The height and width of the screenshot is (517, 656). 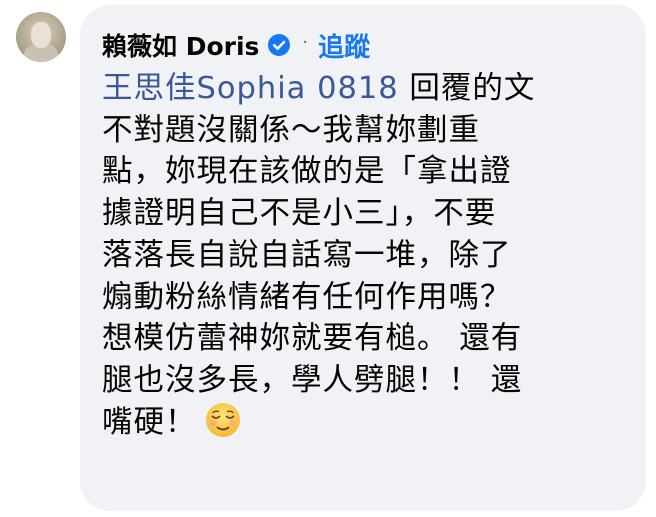 What do you see at coordinates (223, 420) in the screenshot?
I see `relieved-face-emoji-icon` at bounding box center [223, 420].